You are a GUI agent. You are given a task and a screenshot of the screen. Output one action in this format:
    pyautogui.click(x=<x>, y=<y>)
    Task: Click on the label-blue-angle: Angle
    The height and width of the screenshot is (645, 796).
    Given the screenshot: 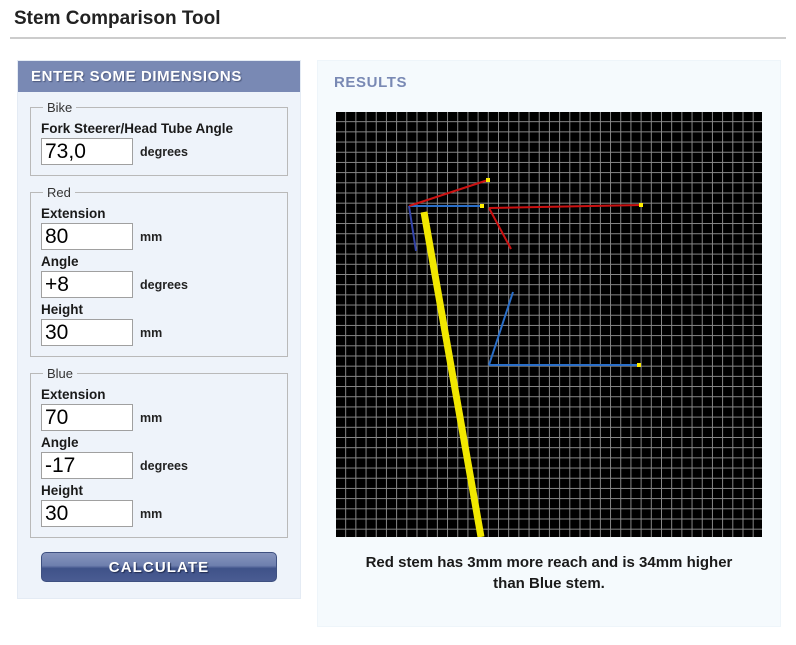 What is the action you would take?
    pyautogui.click(x=60, y=442)
    